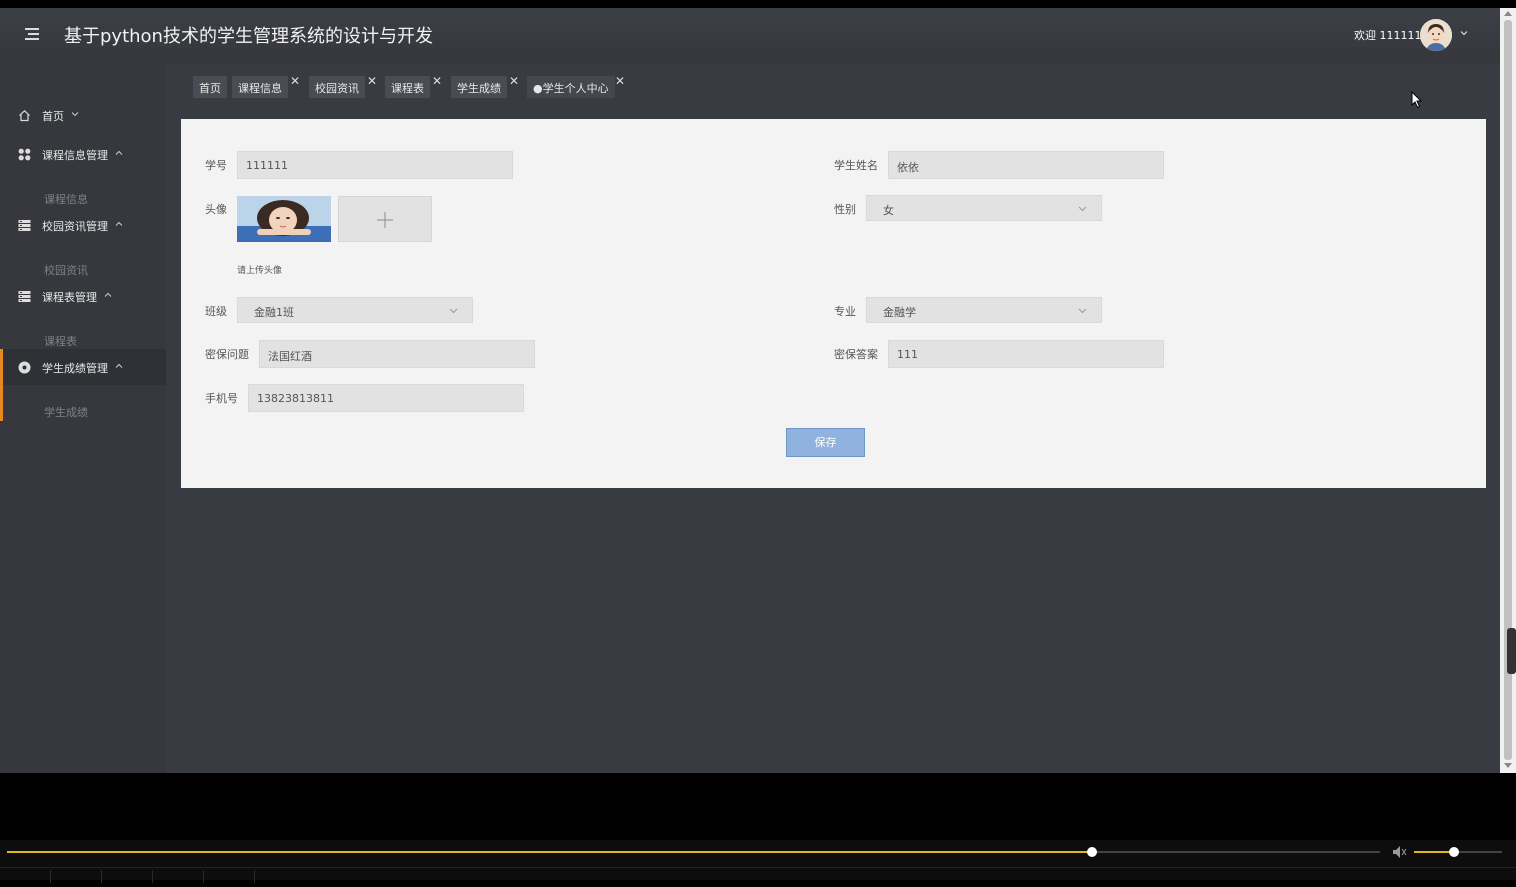  What do you see at coordinates (60, 341) in the screenshot?
I see `submenu-item-timetable: 课程表` at bounding box center [60, 341].